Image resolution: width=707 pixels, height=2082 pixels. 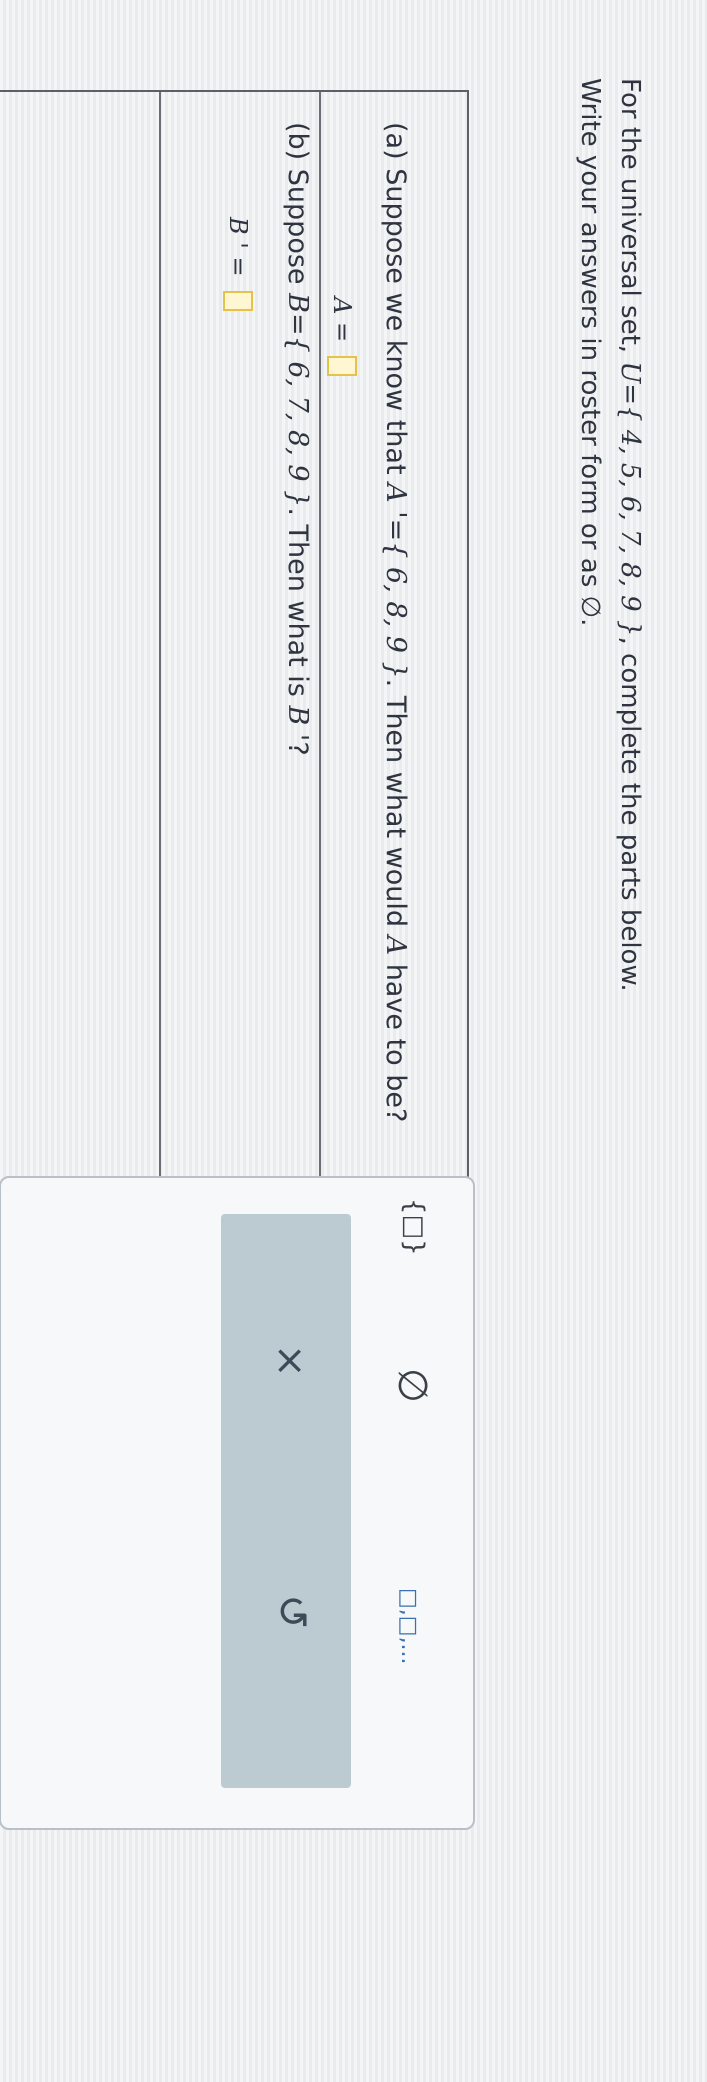 I want to click on part-a-prefix: (a) Suppose we know that, so click(x=395, y=298).